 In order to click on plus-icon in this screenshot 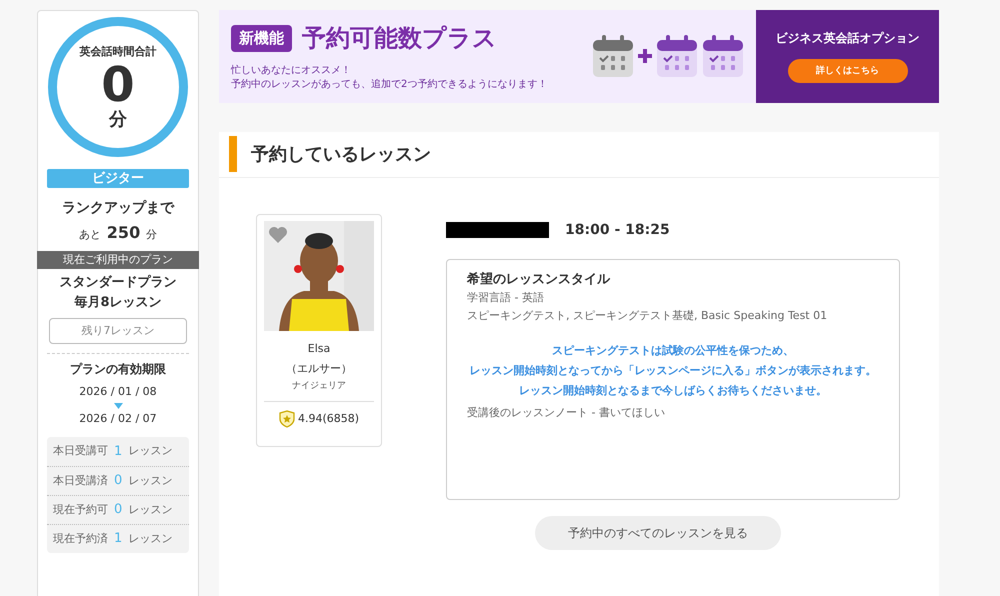, I will do `click(645, 56)`.